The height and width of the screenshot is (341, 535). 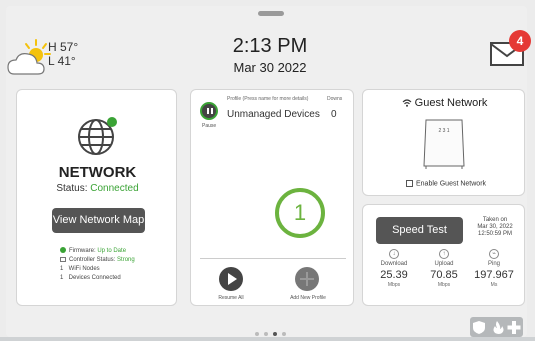 What do you see at coordinates (126, 260) in the screenshot?
I see `controller-value: Strong` at bounding box center [126, 260].